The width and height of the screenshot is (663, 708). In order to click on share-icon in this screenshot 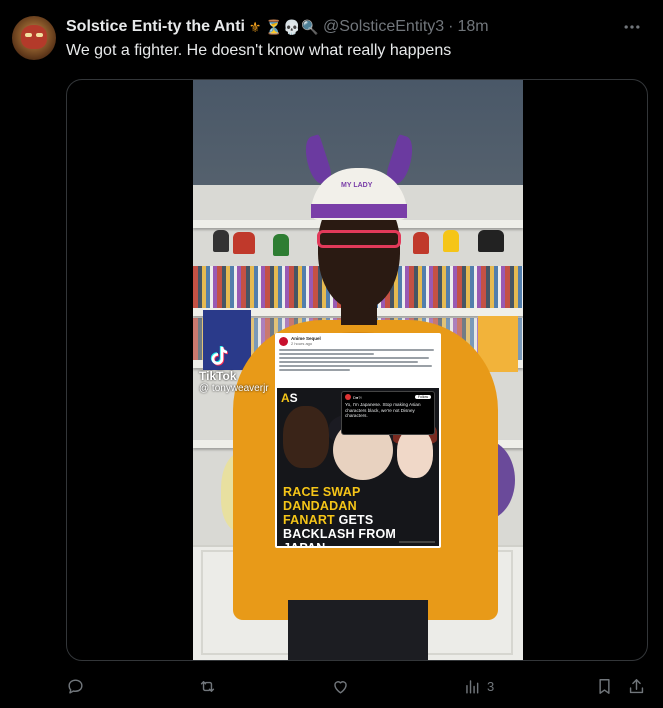, I will do `click(636, 685)`.